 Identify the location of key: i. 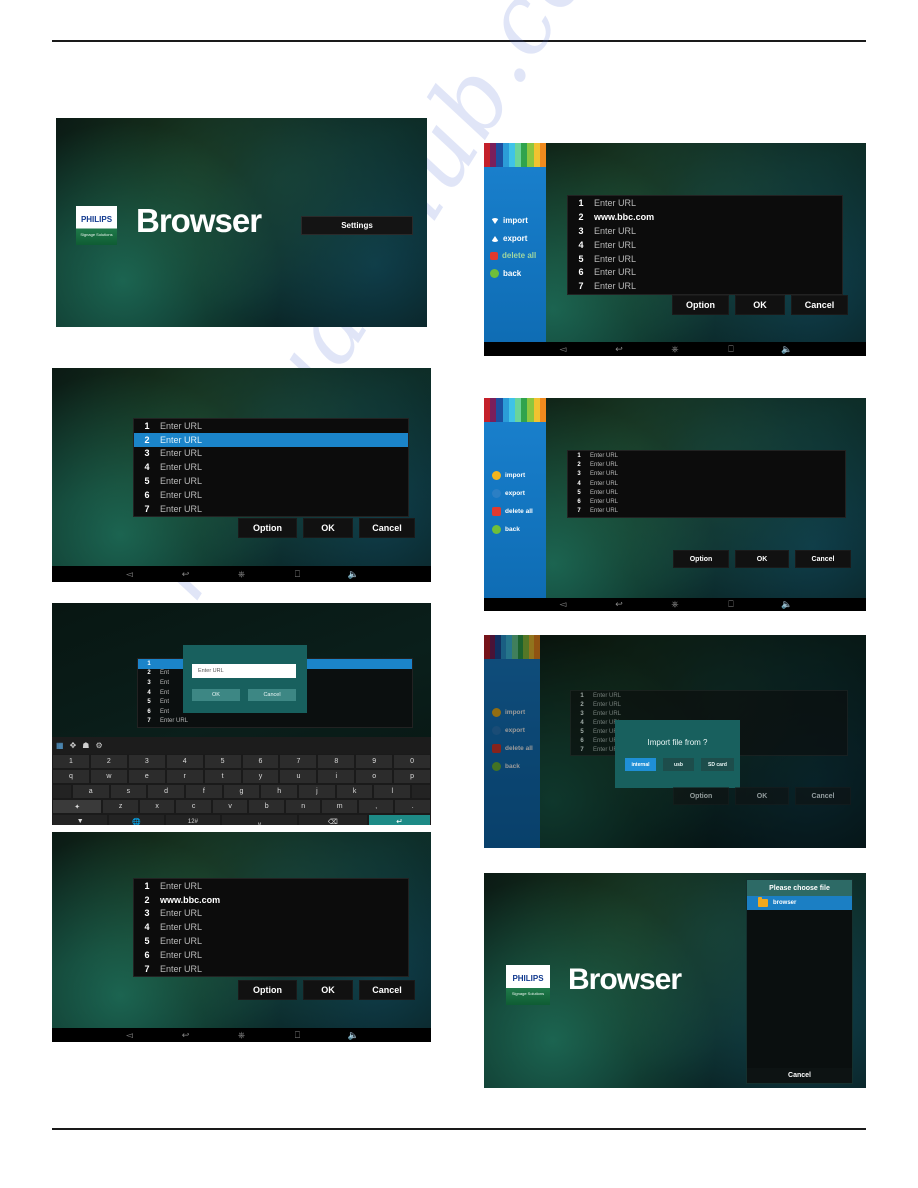
(336, 776).